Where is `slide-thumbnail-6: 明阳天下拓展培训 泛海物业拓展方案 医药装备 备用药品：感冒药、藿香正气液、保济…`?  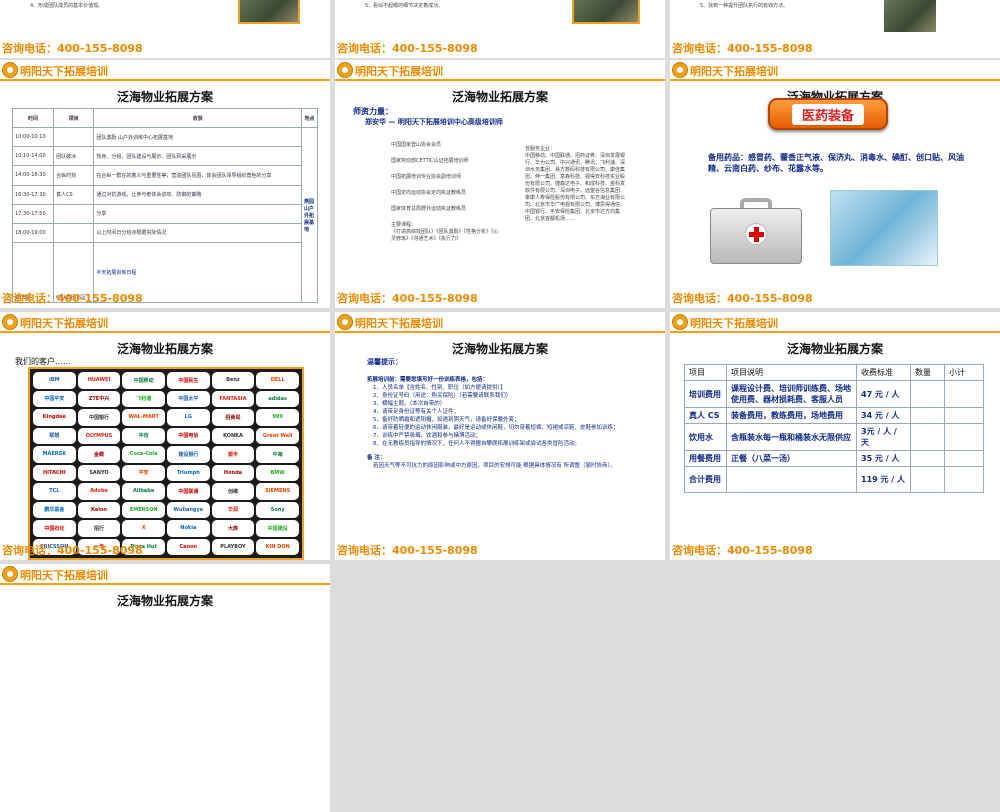
slide-thumbnail-6: 明阳天下拓展培训 泛海物业拓展方案 医药装备 备用药品：感冒药、藿香正气液、保济… is located at coordinates (835, 184).